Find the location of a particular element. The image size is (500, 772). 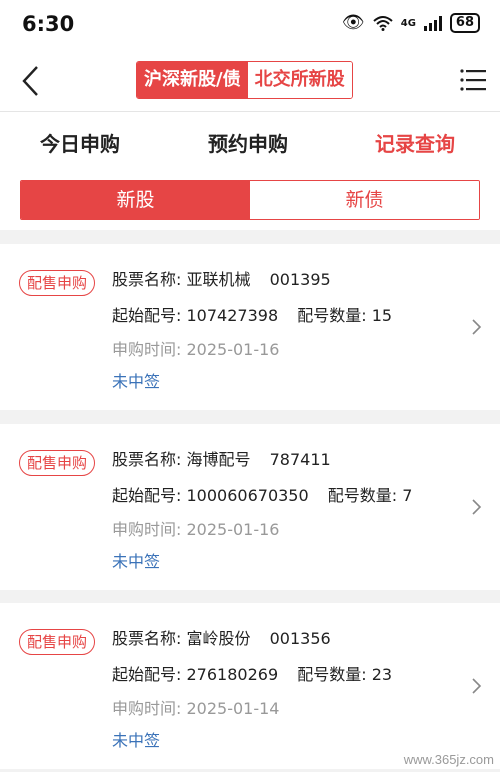

stock-name-row: 股票名称: 亚联机械 001395 is located at coordinates (221, 278).